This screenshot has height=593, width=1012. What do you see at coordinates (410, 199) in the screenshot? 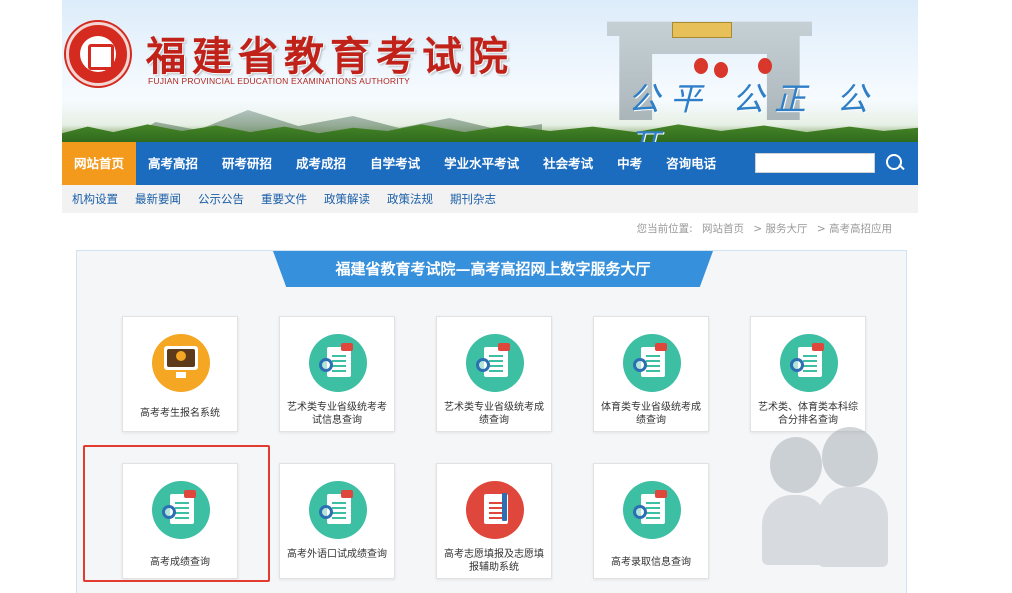
I see `sub-nav-regulations: 政策法规` at bounding box center [410, 199].